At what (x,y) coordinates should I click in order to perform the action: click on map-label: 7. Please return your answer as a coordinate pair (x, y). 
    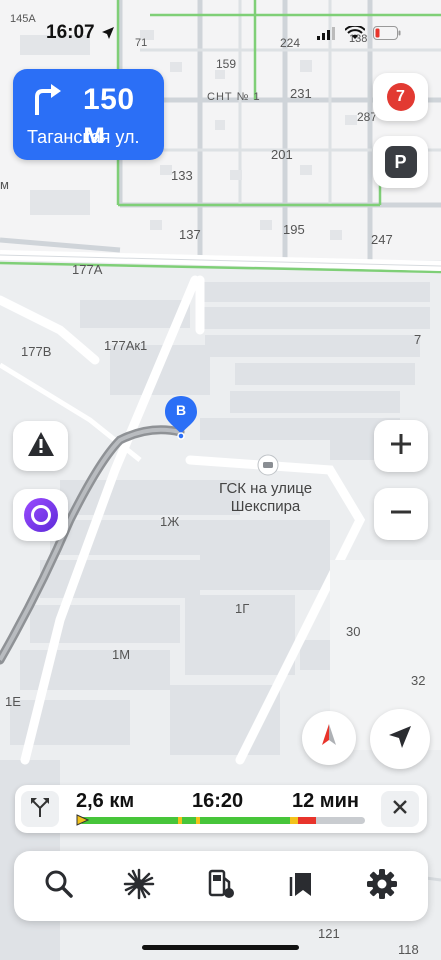
    Looking at the image, I should click on (418, 339).